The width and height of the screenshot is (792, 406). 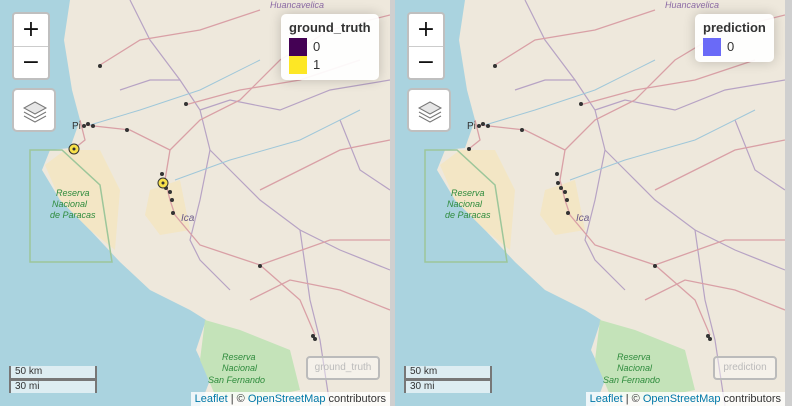 I want to click on layer-toggle-badge: ground_truth, so click(x=343, y=368).